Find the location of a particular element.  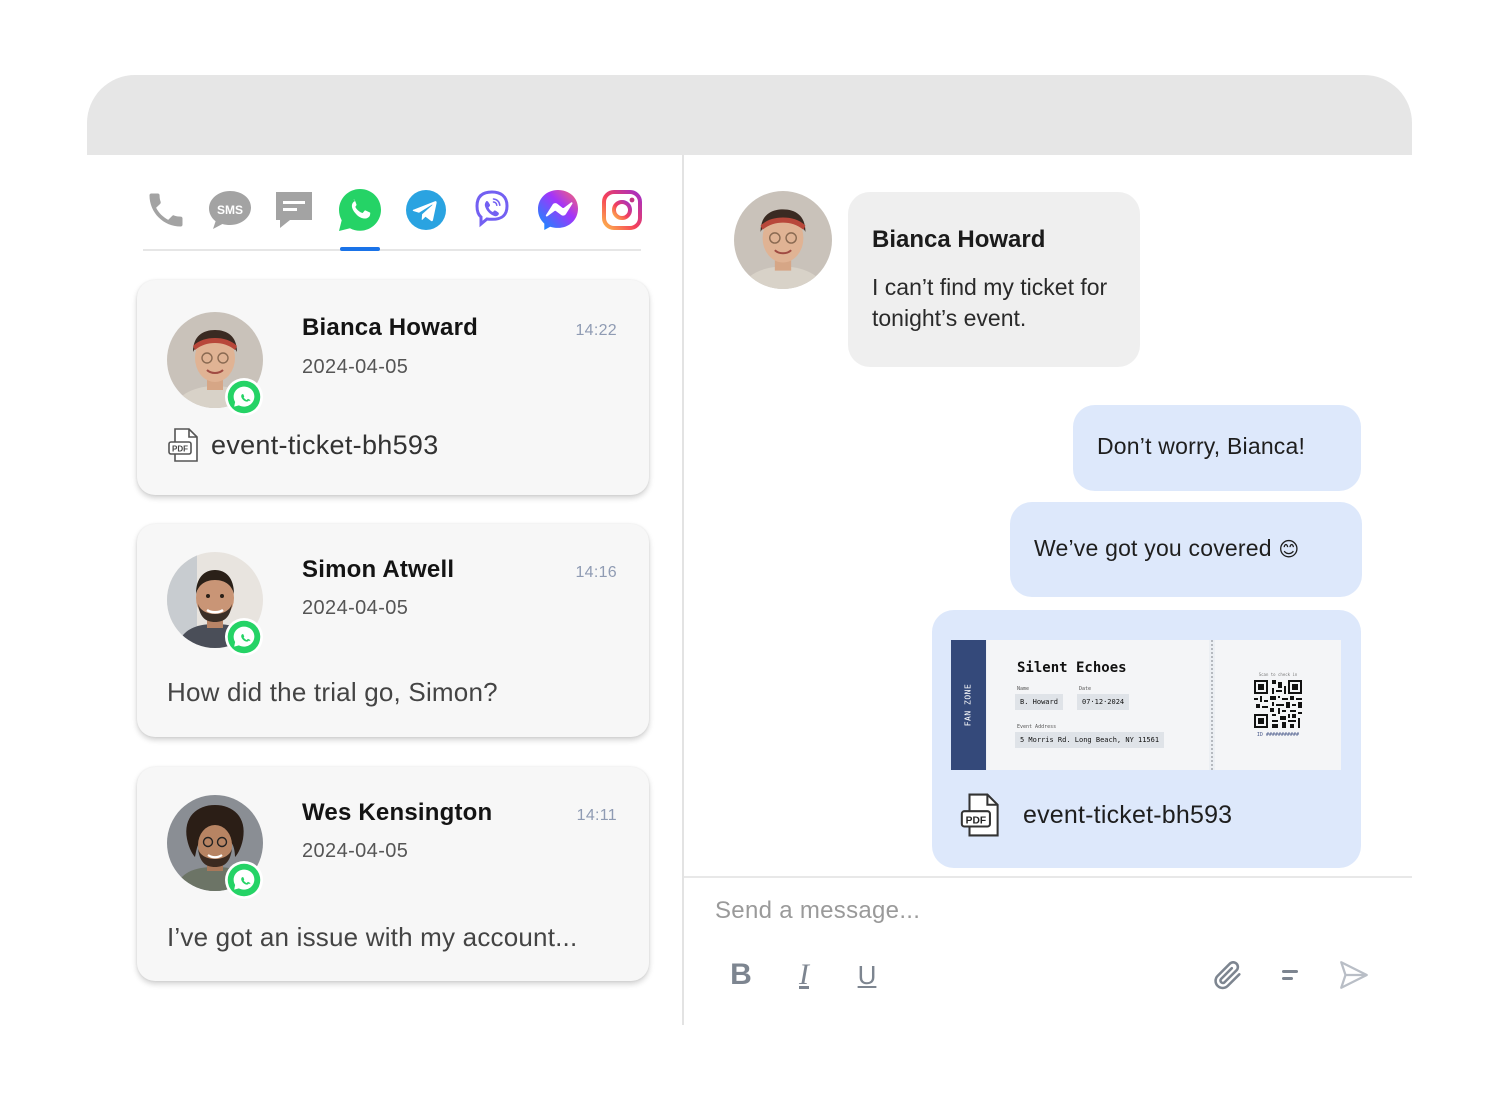

instagram-icon is located at coordinates (622, 210).